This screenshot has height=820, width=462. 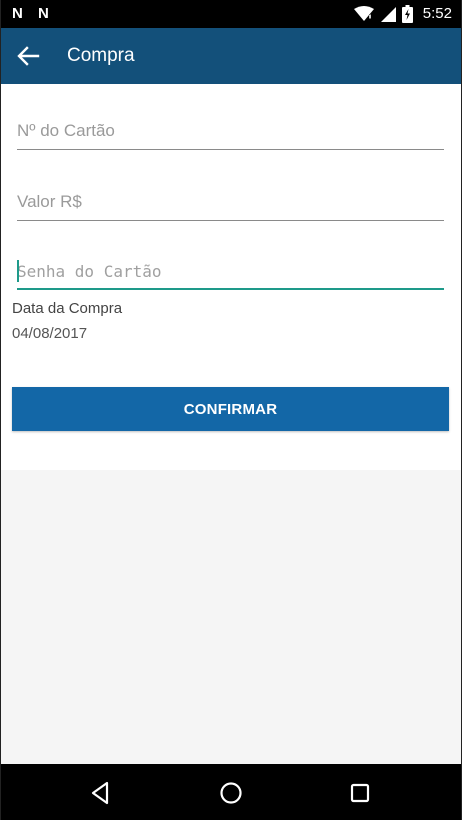 What do you see at coordinates (363, 13) in the screenshot?
I see `wifi-icon` at bounding box center [363, 13].